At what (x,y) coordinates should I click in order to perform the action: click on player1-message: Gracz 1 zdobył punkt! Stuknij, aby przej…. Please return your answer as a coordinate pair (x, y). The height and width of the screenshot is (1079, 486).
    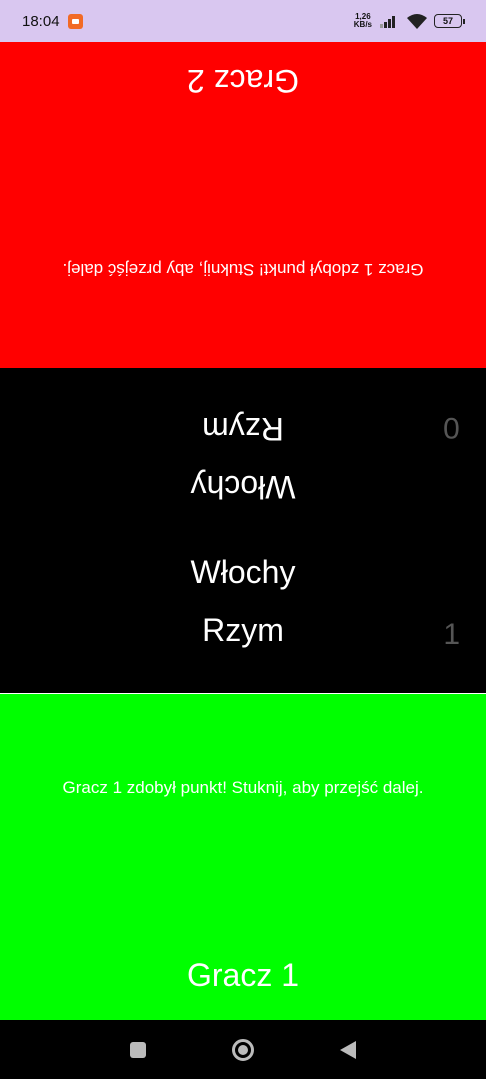
    Looking at the image, I should click on (243, 787).